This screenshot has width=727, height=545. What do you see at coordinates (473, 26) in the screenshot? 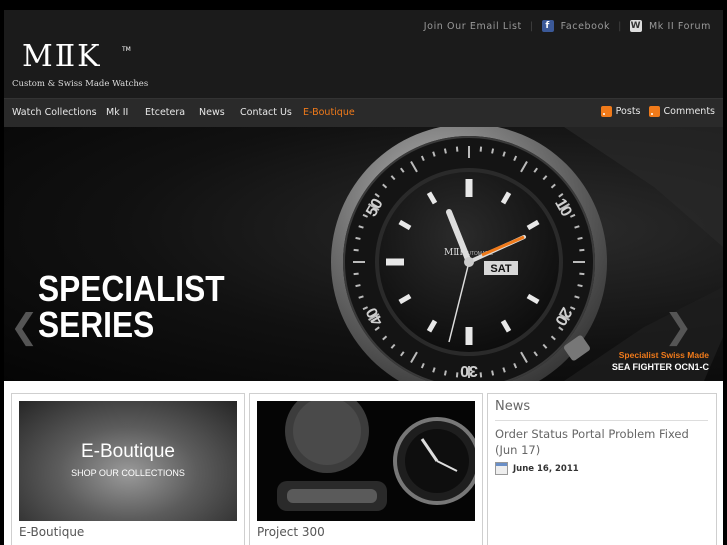
I see `email-list-link: Join Our Email List` at bounding box center [473, 26].